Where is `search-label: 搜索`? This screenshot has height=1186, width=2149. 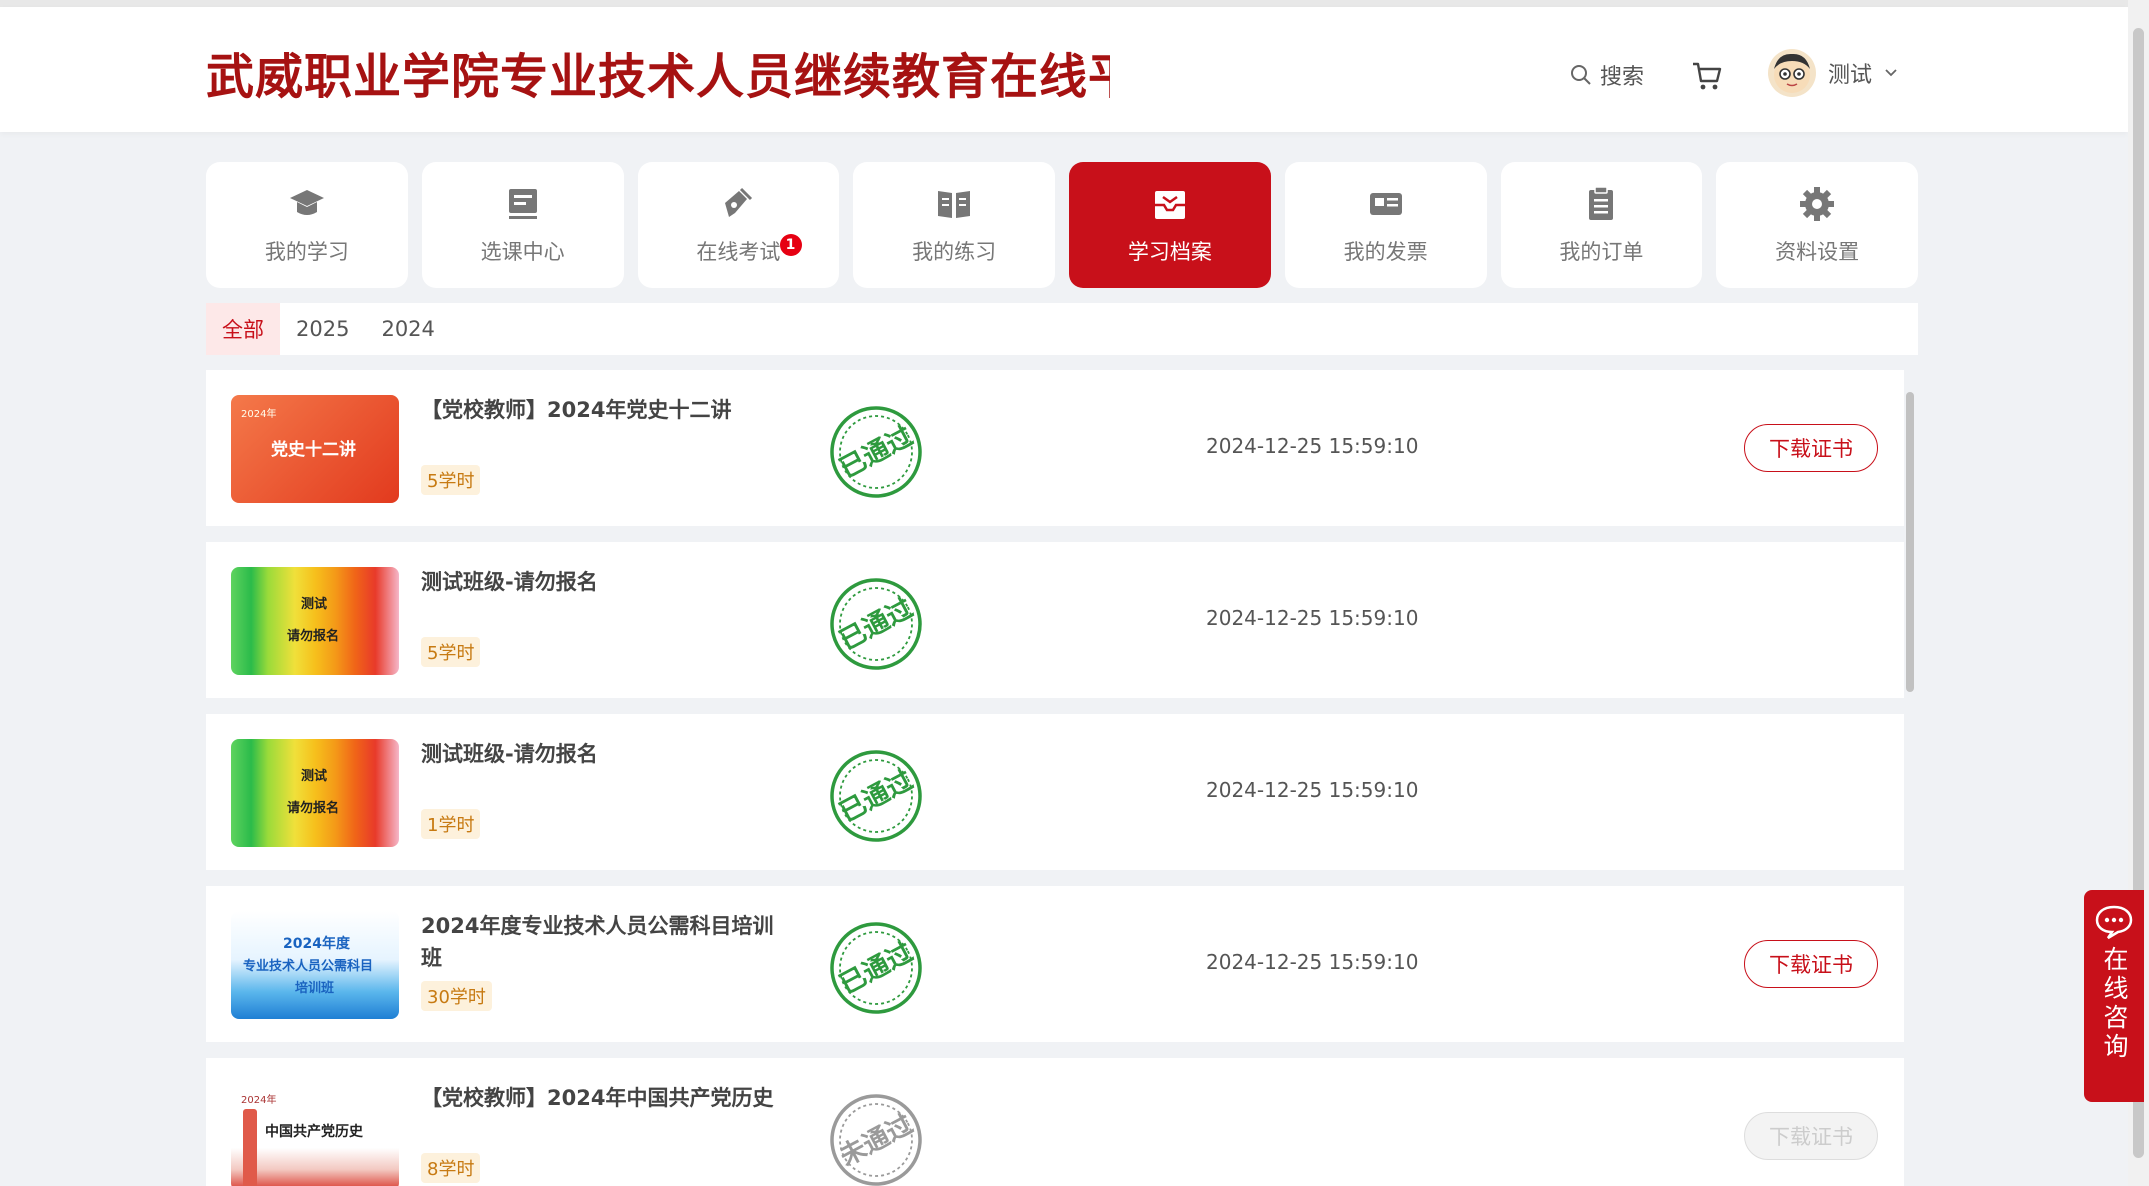 search-label: 搜索 is located at coordinates (1622, 77).